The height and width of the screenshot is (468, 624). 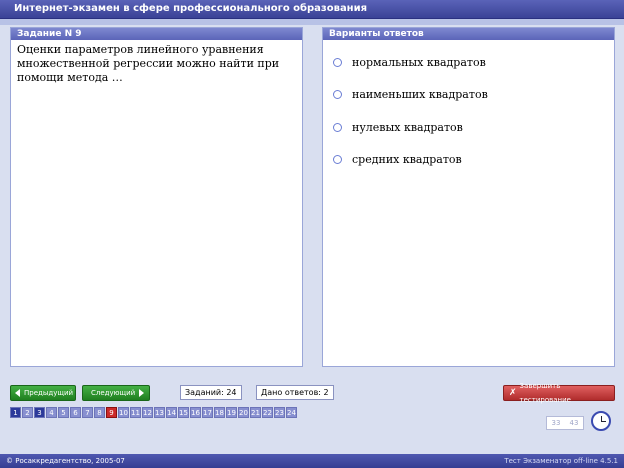 I want to click on question-number-button: 5, so click(x=63, y=412).